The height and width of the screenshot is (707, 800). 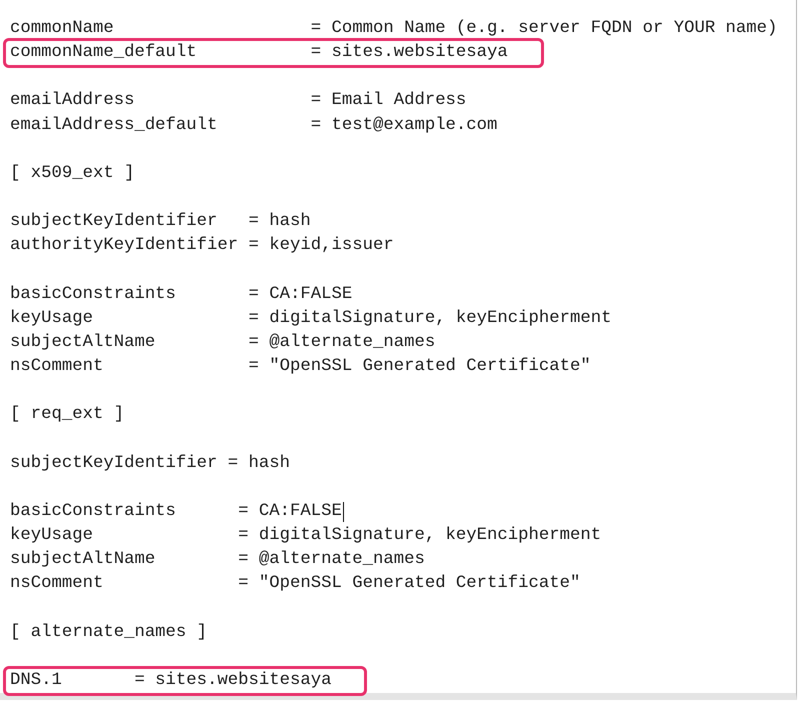 What do you see at coordinates (109, 633) in the screenshot?
I see `code-line: [ alternate_names ]` at bounding box center [109, 633].